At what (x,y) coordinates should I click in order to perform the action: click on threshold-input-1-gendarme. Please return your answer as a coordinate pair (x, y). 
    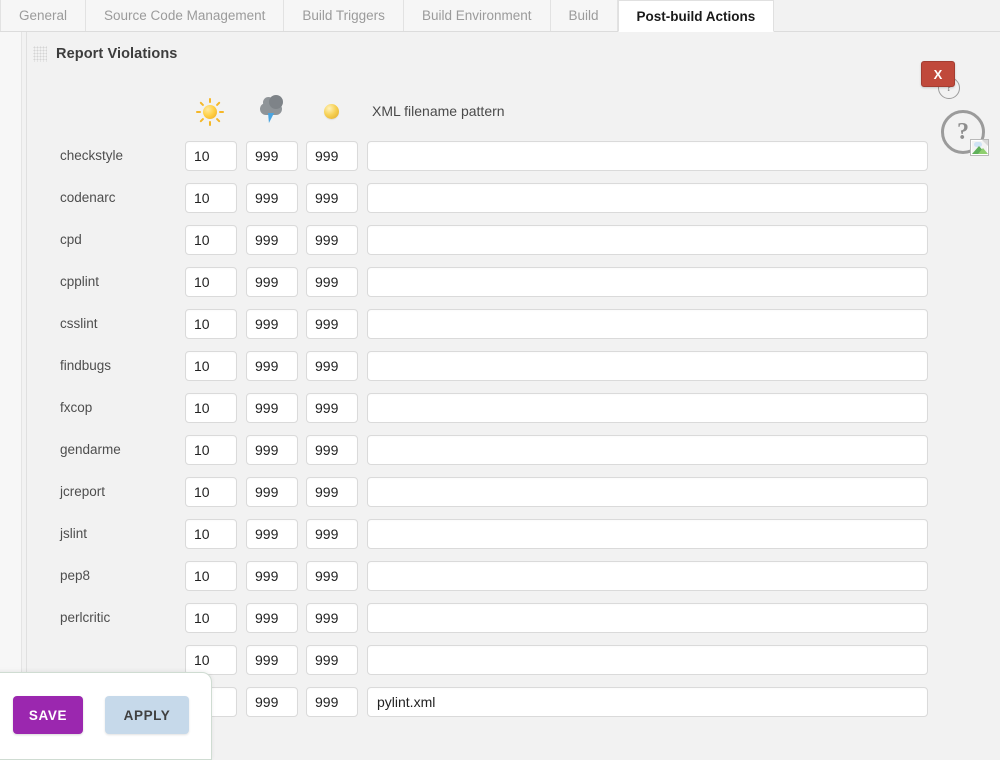
    Looking at the image, I should click on (211, 450).